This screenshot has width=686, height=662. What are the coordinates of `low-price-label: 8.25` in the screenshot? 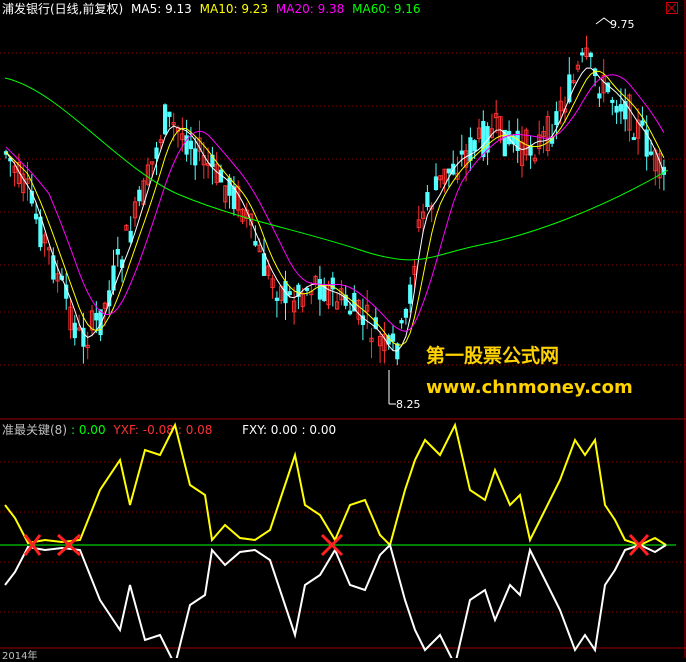 It's located at (408, 404).